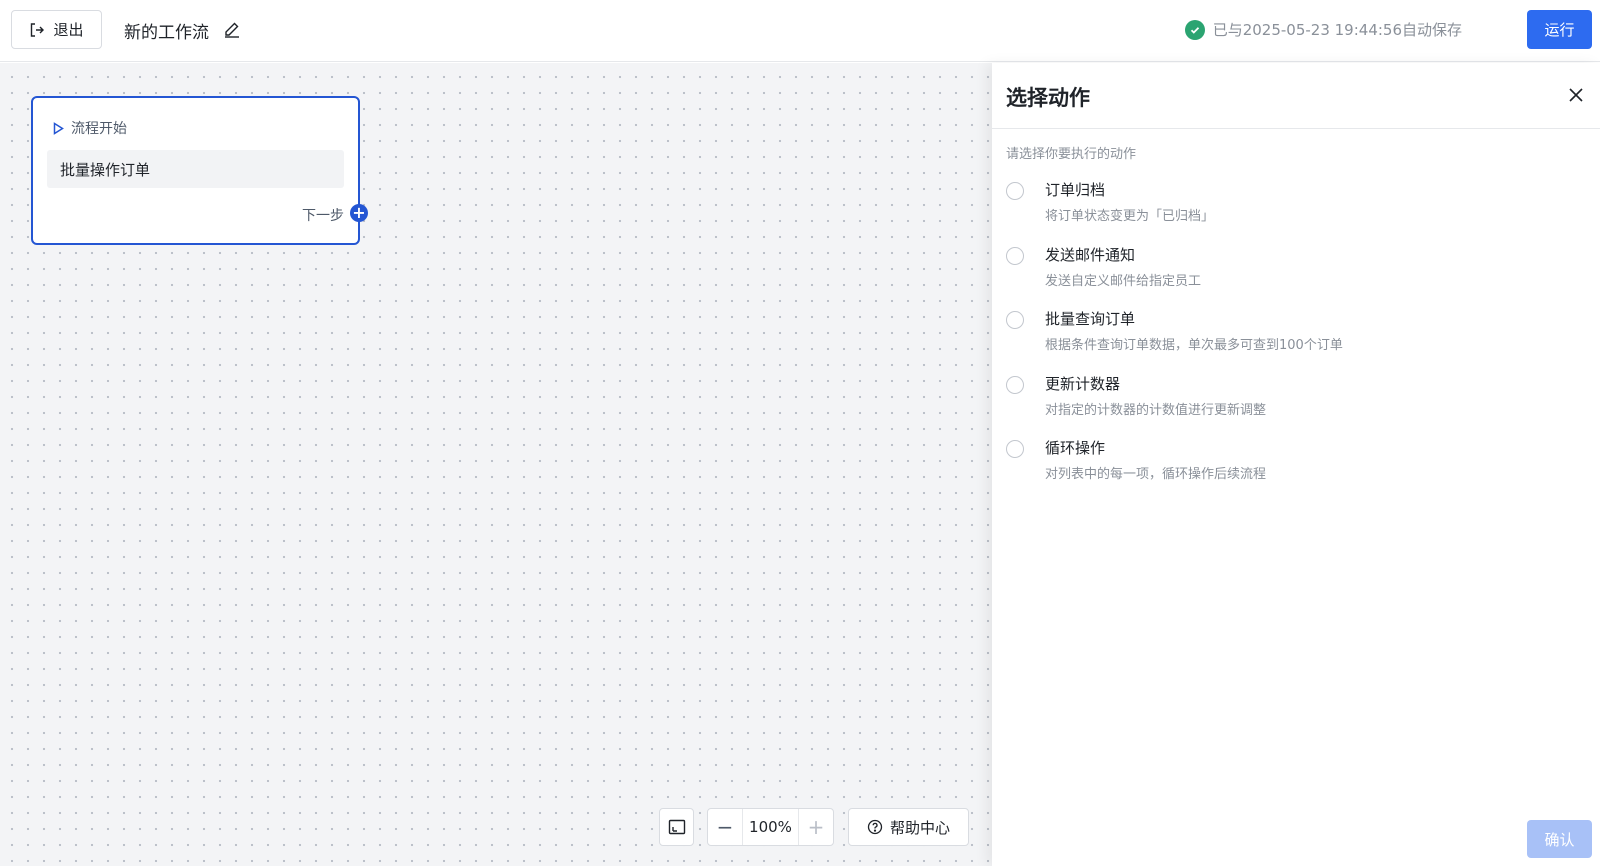 The width and height of the screenshot is (1600, 866). I want to click on exit-button: 退出, so click(56, 29).